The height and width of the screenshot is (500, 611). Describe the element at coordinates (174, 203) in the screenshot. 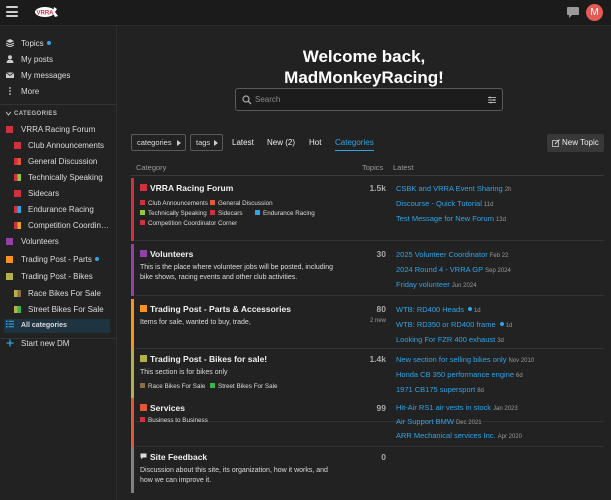

I see `subcategory-link-club-announcements: Club Announcements` at that location.